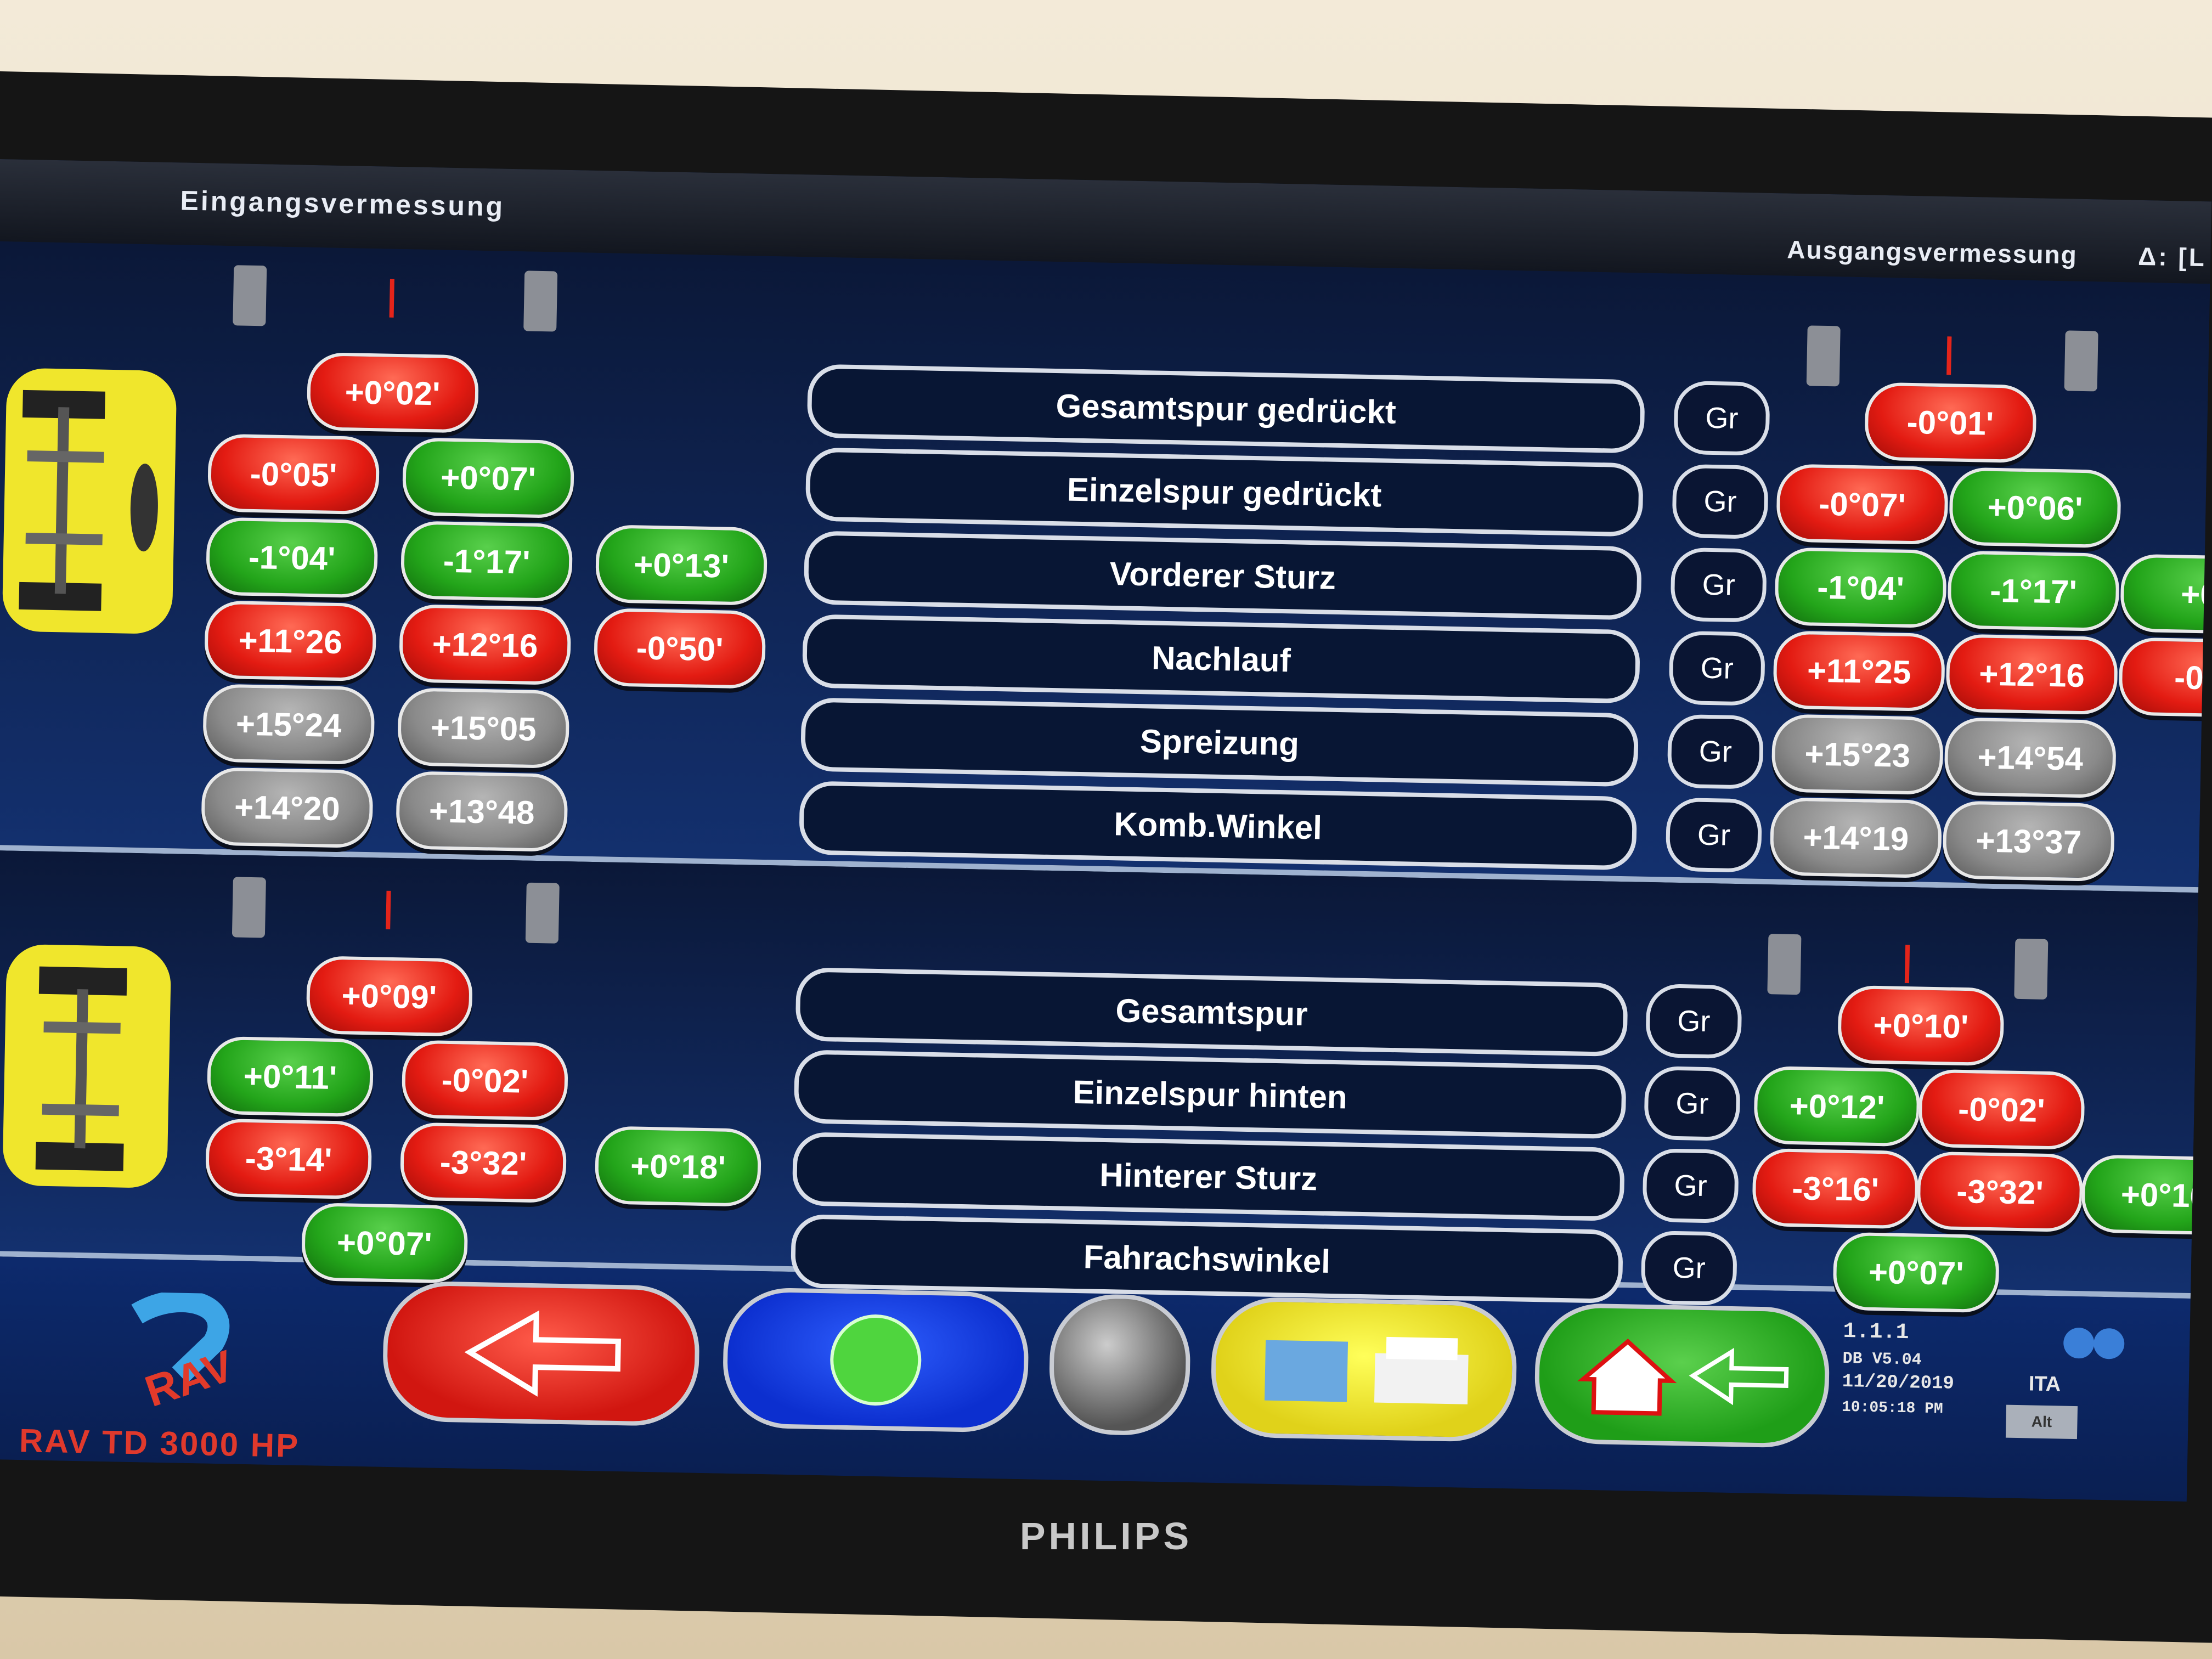 Image resolution: width=2212 pixels, height=1659 pixels. Describe the element at coordinates (1861, 588) in the screenshot. I see `output-value-pill: -1°04'` at that location.